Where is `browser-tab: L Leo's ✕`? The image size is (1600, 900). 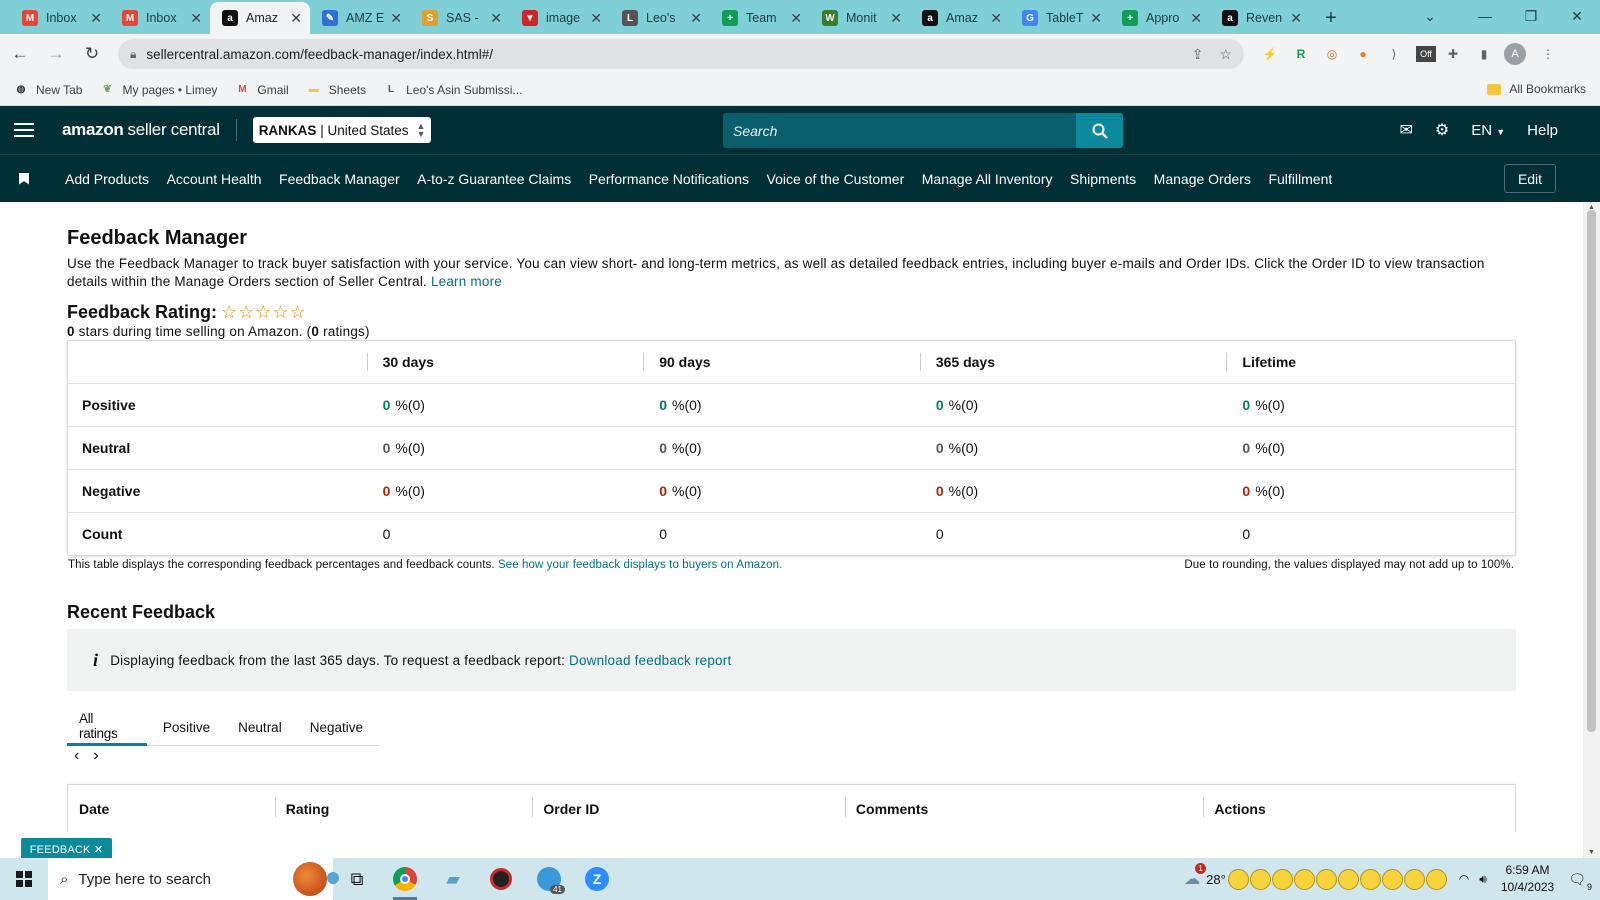 browser-tab: L Leo's ✕ is located at coordinates (660, 18).